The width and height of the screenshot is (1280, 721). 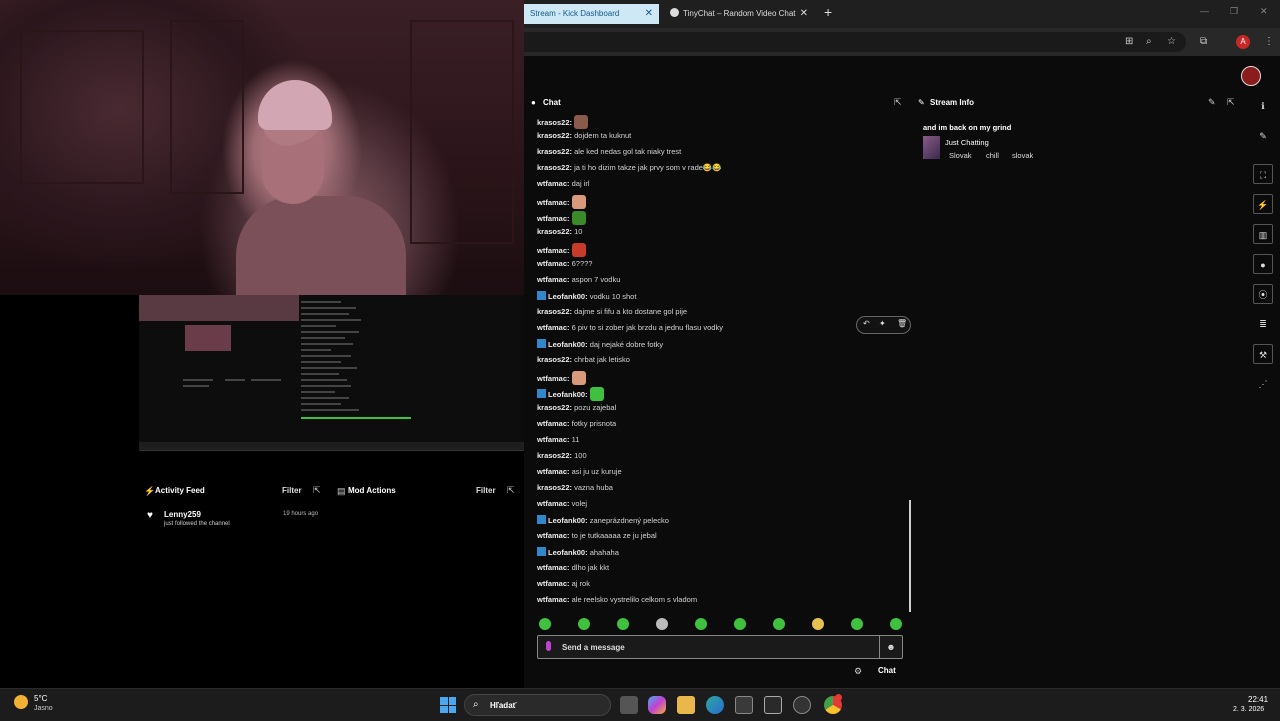 What do you see at coordinates (486, 490) in the screenshot?
I see `mod-actions-filter-button: Filter` at bounding box center [486, 490].